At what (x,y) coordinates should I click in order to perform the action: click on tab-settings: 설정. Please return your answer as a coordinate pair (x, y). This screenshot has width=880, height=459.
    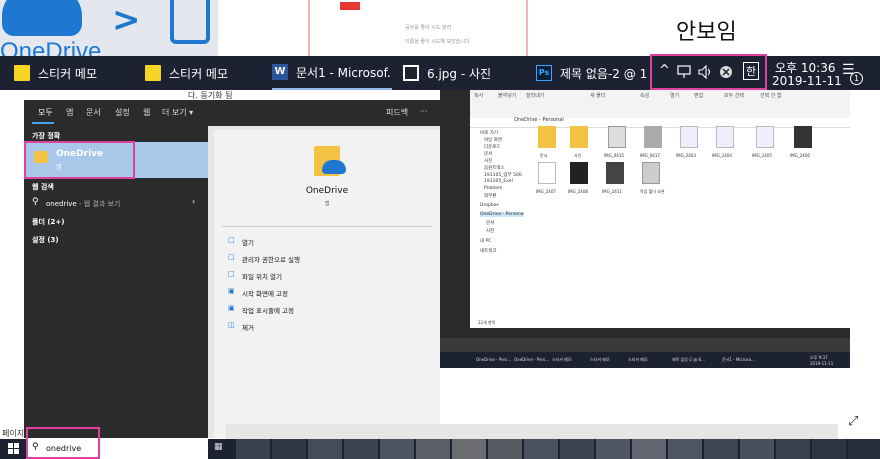
    Looking at the image, I should click on (122, 112).